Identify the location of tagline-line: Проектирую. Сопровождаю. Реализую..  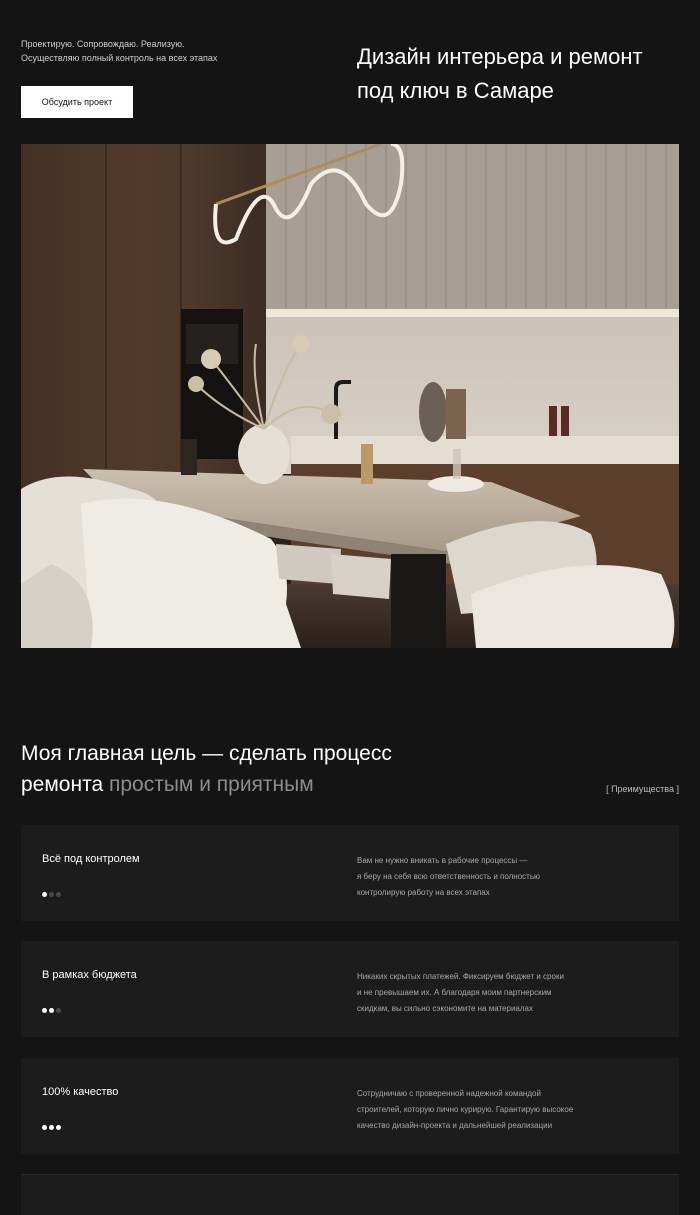
(103, 44).